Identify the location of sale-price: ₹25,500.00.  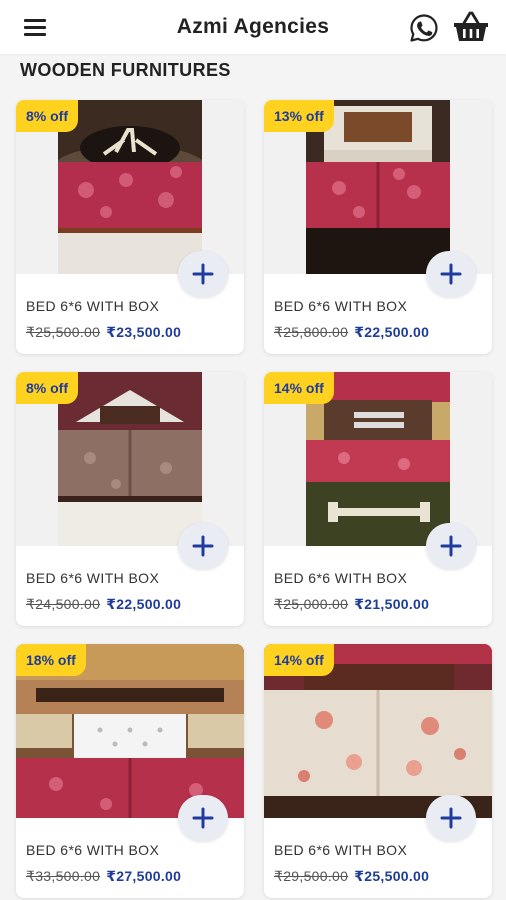
(392, 876).